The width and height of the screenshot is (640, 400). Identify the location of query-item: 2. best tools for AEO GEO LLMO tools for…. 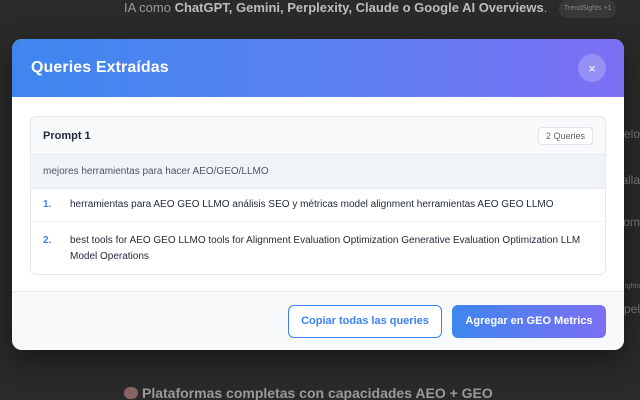
(318, 248).